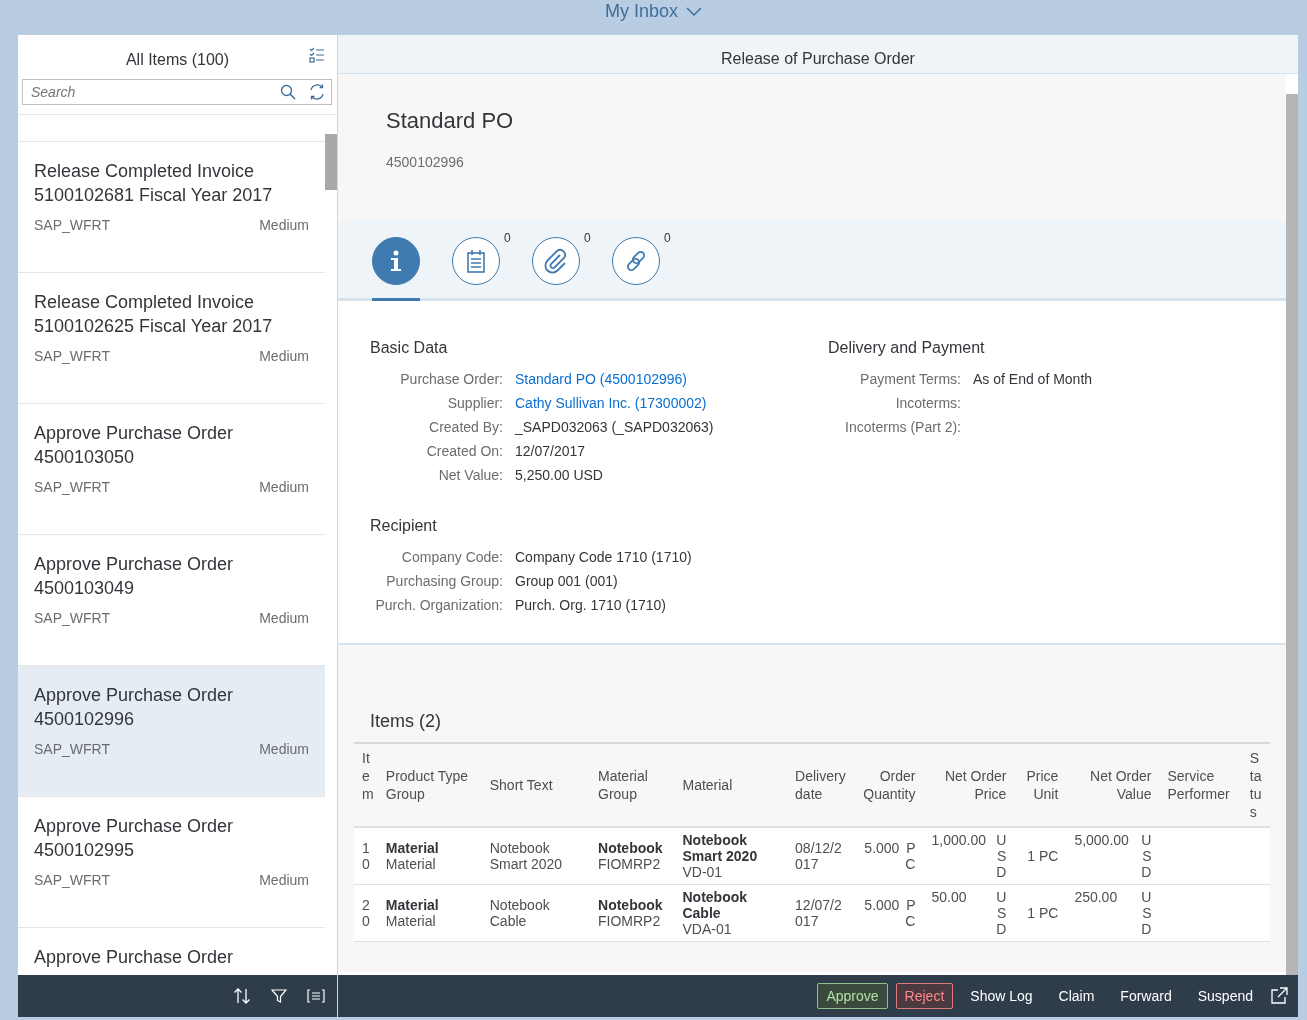 The width and height of the screenshot is (1307, 1020). I want to click on multi-select-icon, so click(317, 55).